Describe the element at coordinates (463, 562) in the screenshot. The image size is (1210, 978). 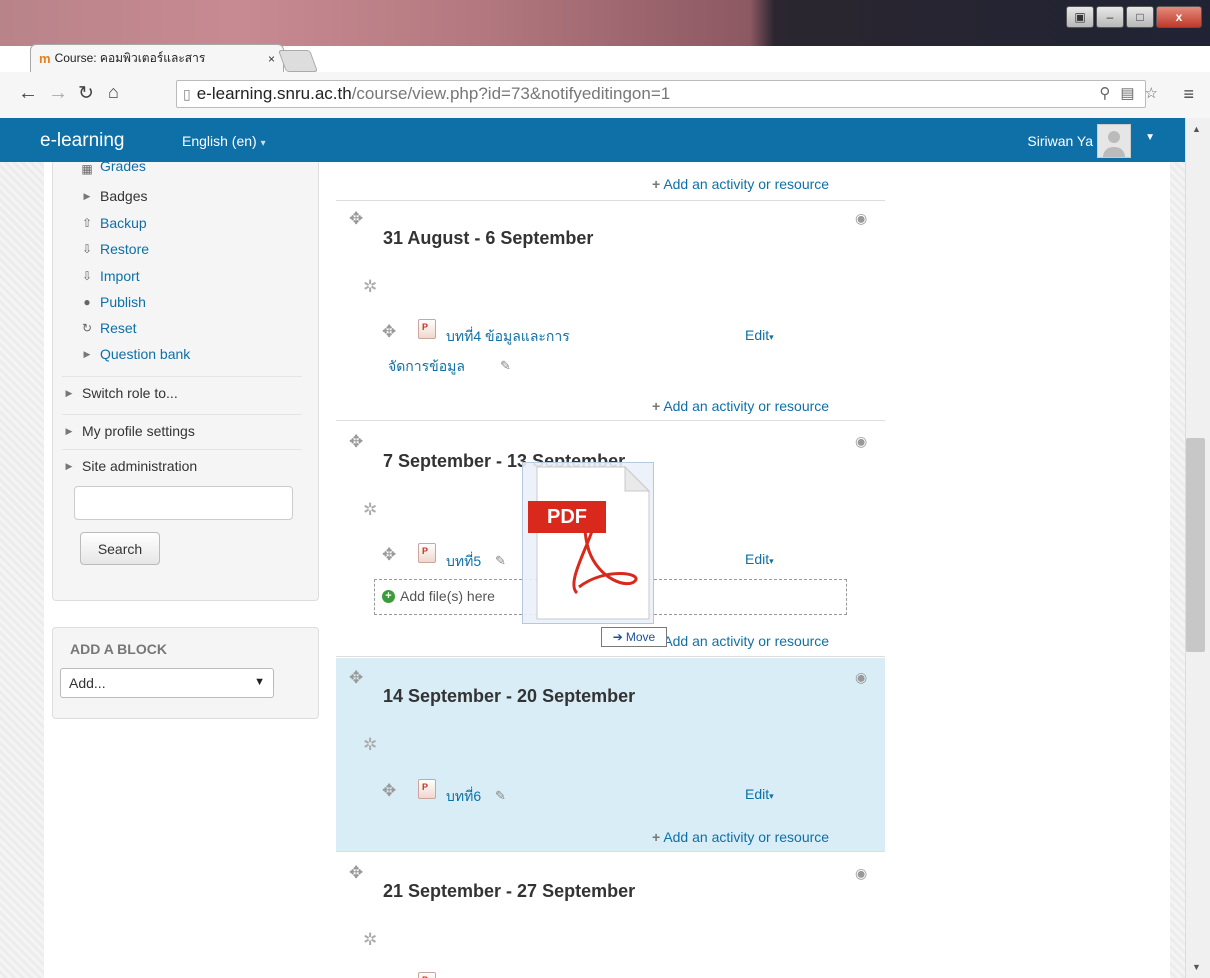
I see `activity-link: บทที่5` at that location.